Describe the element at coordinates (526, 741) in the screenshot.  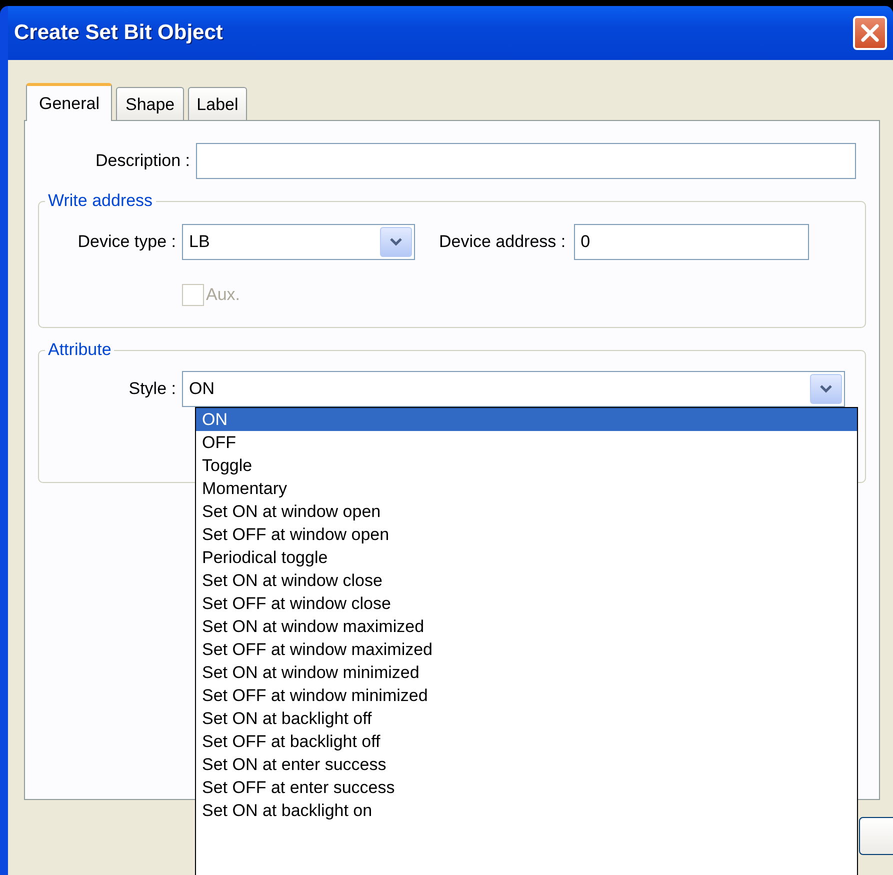
I see `dropdown-option: Set OFF at backlight off` at that location.